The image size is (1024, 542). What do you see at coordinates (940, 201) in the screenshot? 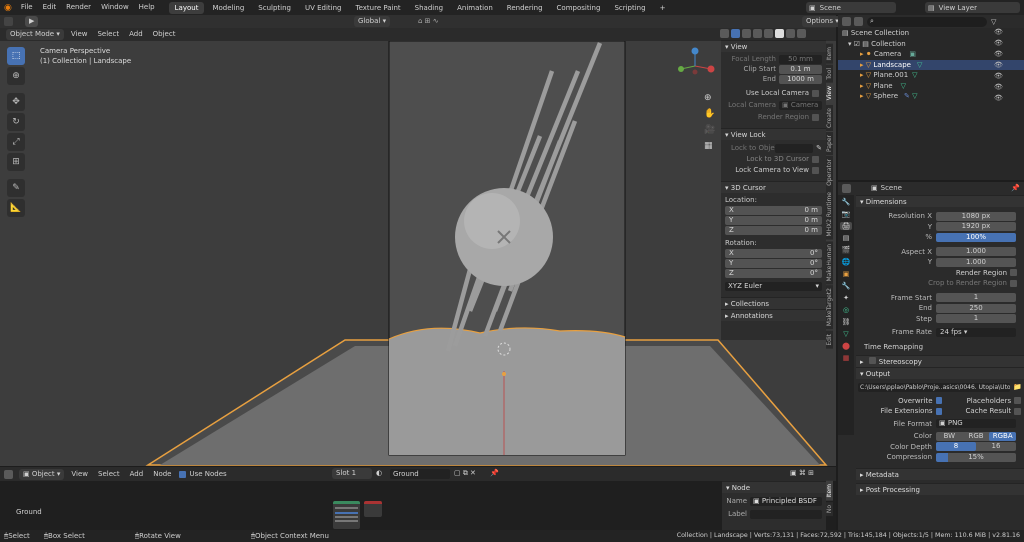
I see `dimensions-header: ▾ Dimensions` at bounding box center [940, 201].